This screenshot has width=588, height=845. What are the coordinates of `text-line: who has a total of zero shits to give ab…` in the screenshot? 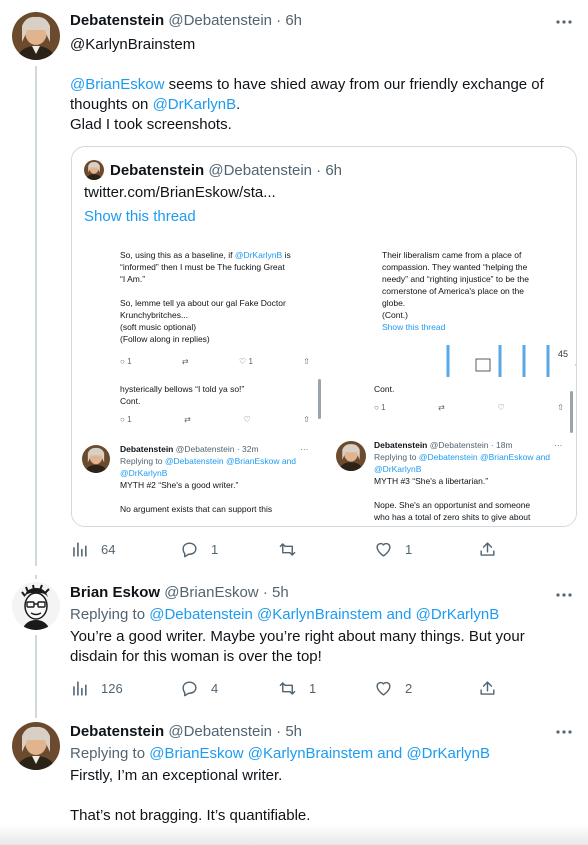 It's located at (452, 517).